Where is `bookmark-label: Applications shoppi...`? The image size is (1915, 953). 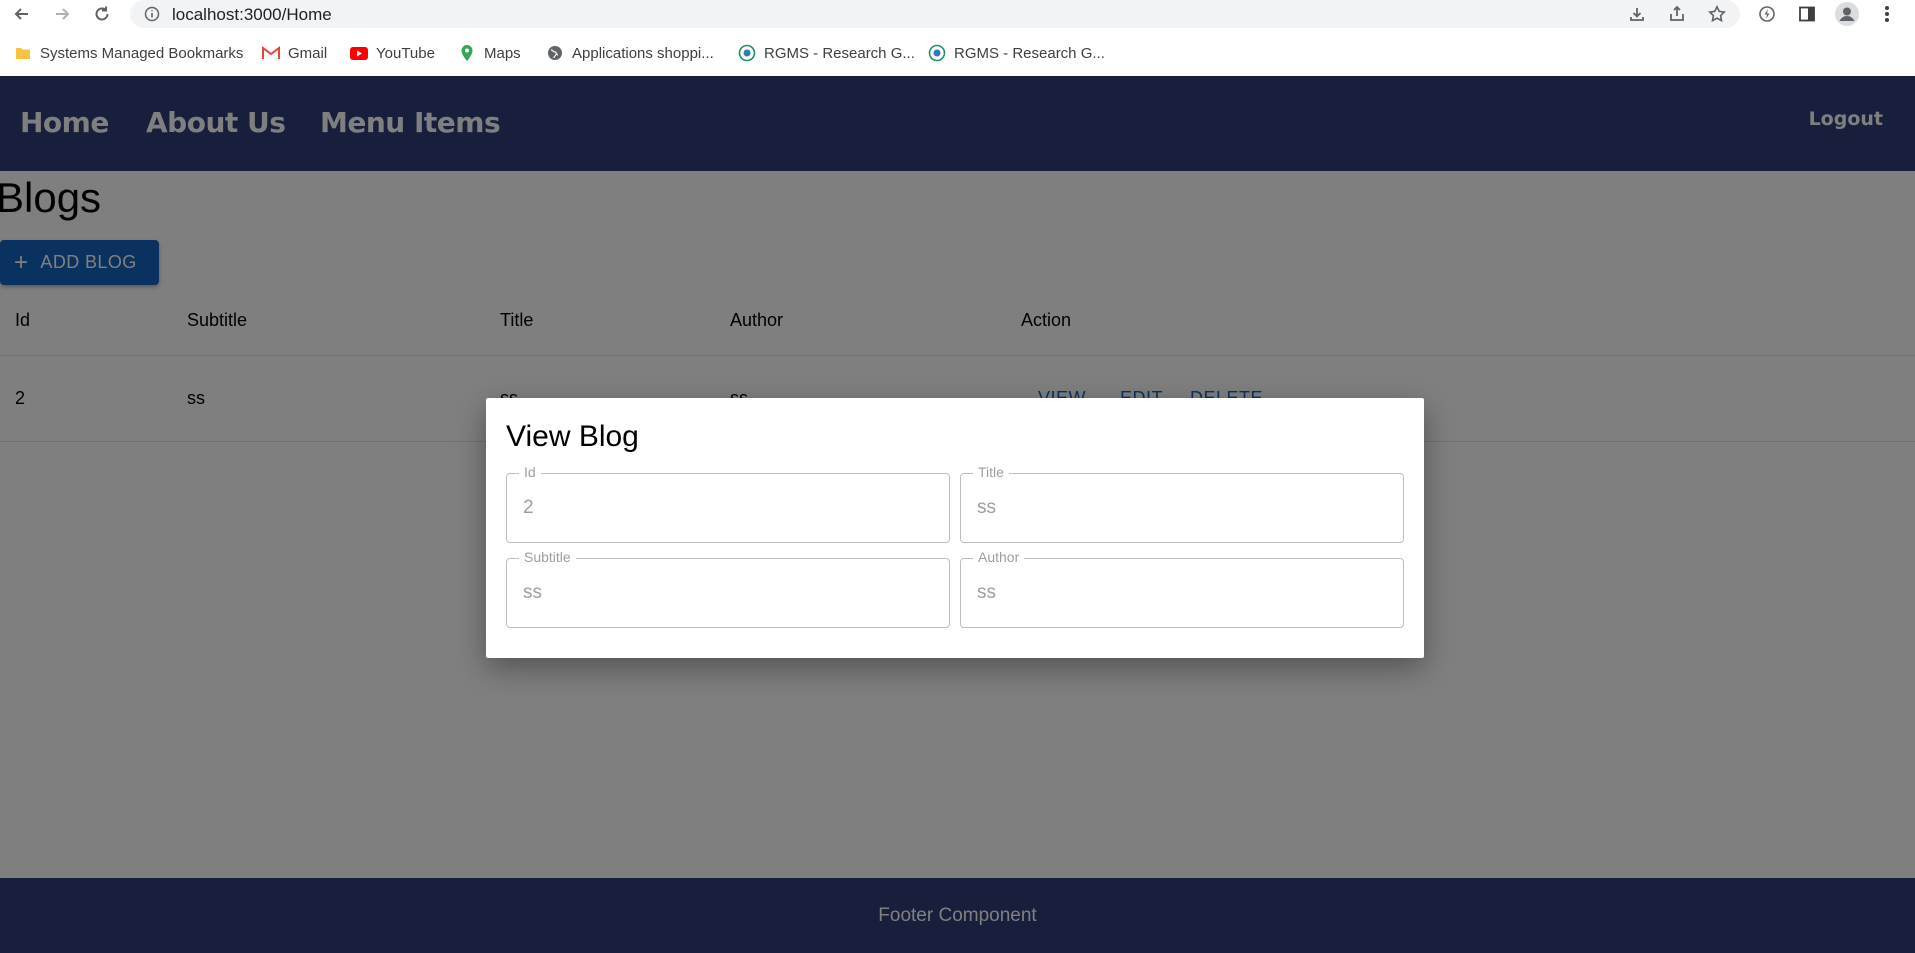
bookmark-label: Applications shoppi... is located at coordinates (643, 53).